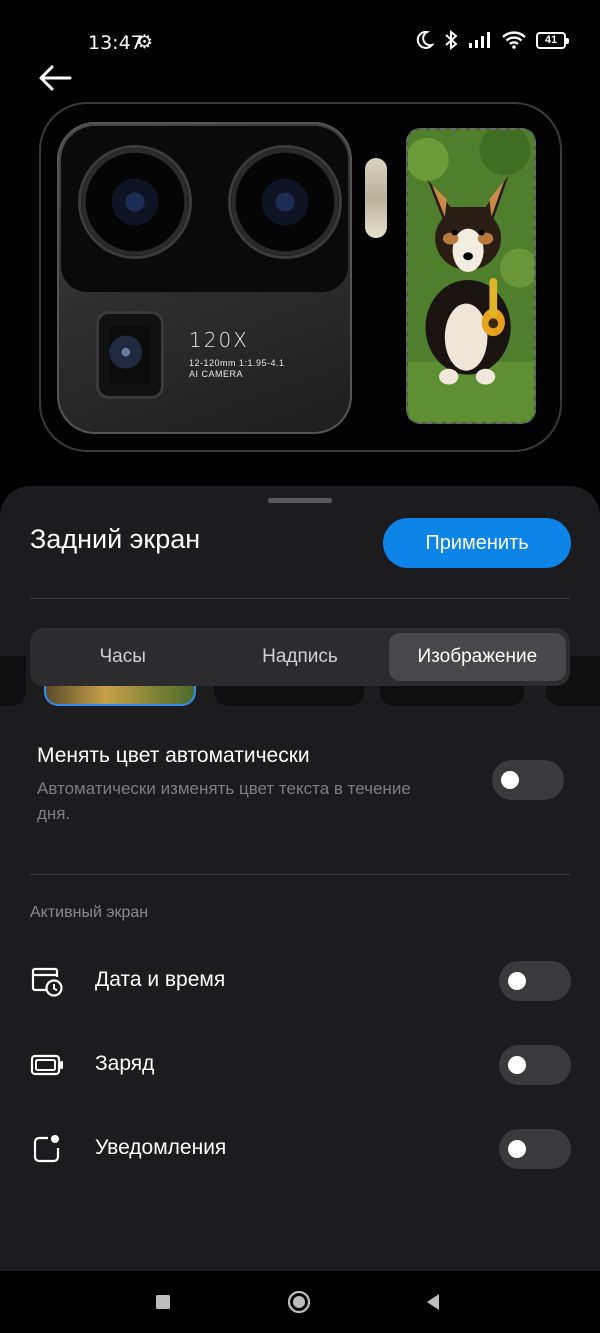 The height and width of the screenshot is (1333, 600). What do you see at coordinates (204, 209) in the screenshot?
I see `camera-lens-block` at bounding box center [204, 209].